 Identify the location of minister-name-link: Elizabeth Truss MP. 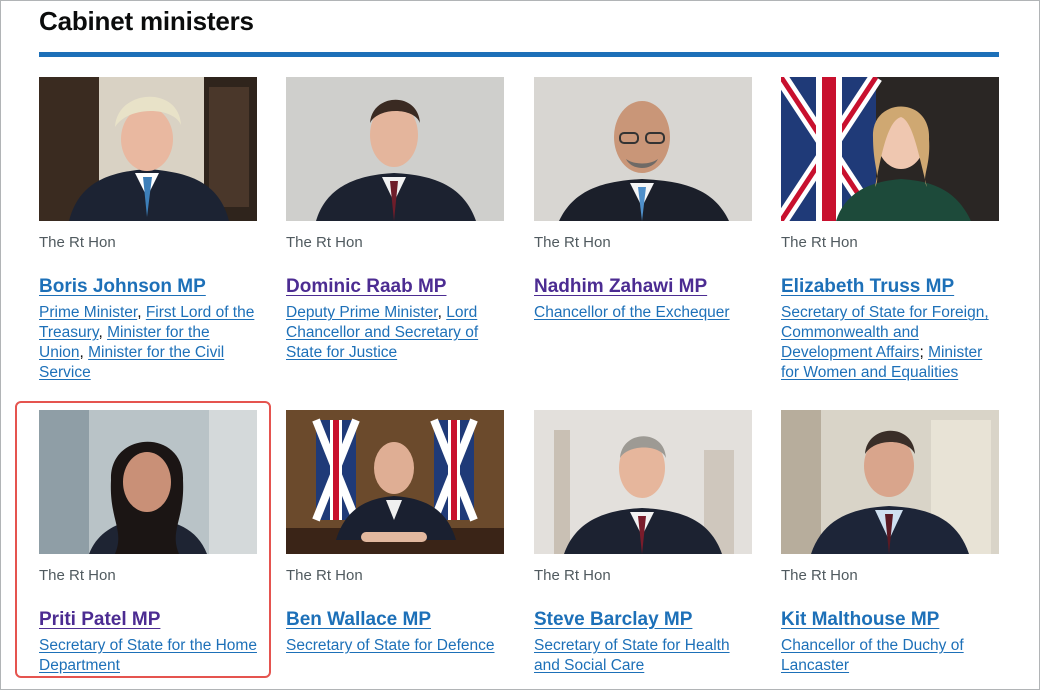
(867, 287).